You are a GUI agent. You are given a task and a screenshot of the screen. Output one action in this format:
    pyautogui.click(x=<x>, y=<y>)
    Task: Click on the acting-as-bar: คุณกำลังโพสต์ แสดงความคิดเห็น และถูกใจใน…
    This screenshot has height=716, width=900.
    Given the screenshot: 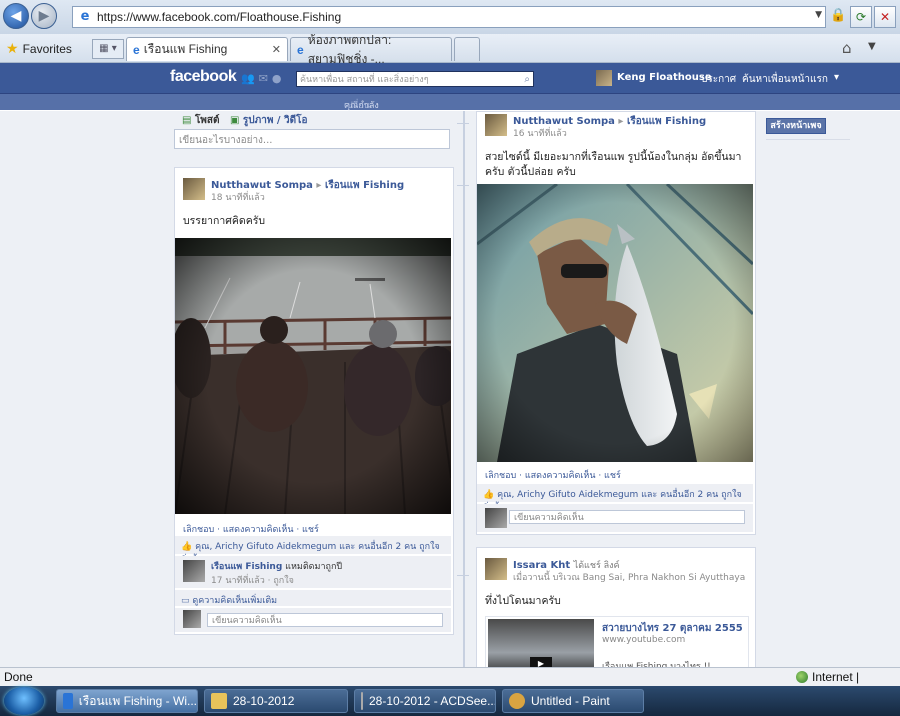 What is the action you would take?
    pyautogui.click(x=450, y=141)
    